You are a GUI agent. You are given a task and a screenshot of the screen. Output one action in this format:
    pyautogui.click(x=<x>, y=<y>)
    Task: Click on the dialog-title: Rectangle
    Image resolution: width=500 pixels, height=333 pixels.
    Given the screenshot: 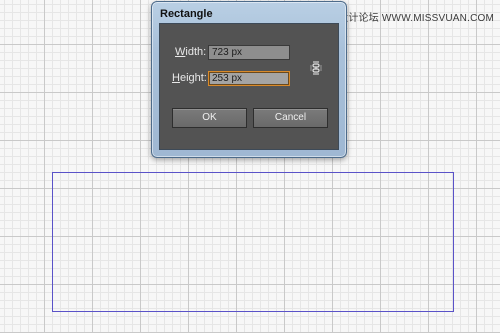 What is the action you would take?
    pyautogui.click(x=186, y=14)
    